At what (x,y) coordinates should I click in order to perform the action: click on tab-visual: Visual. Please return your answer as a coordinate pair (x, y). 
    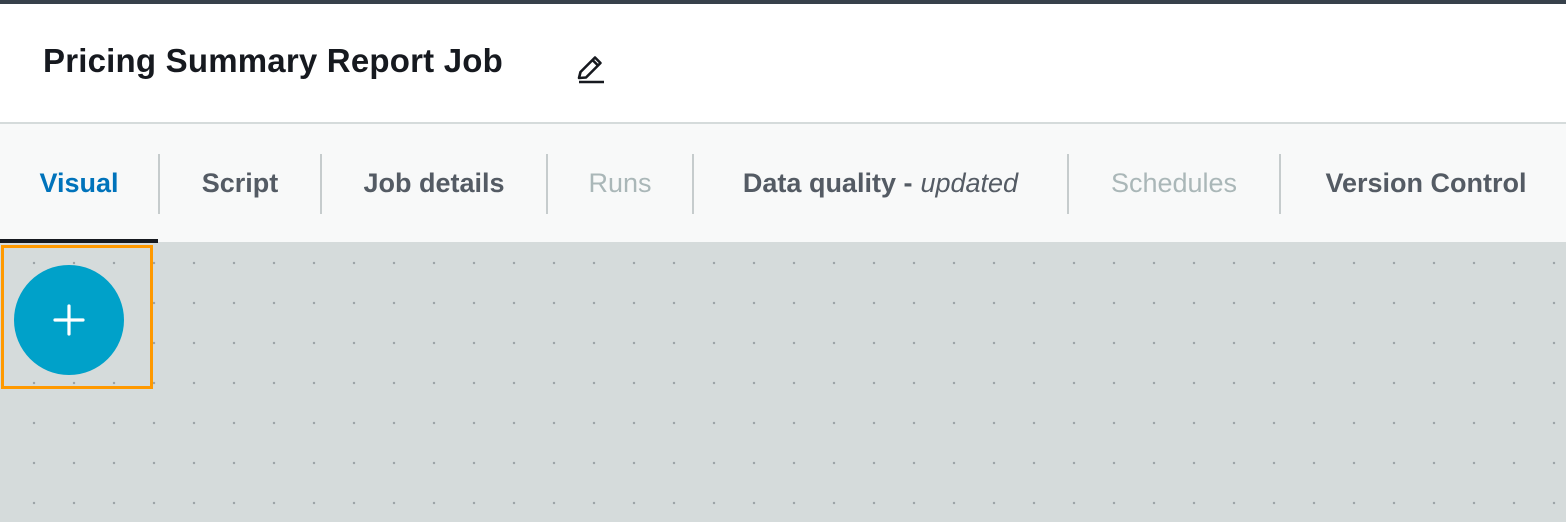
    Looking at the image, I should click on (79, 183).